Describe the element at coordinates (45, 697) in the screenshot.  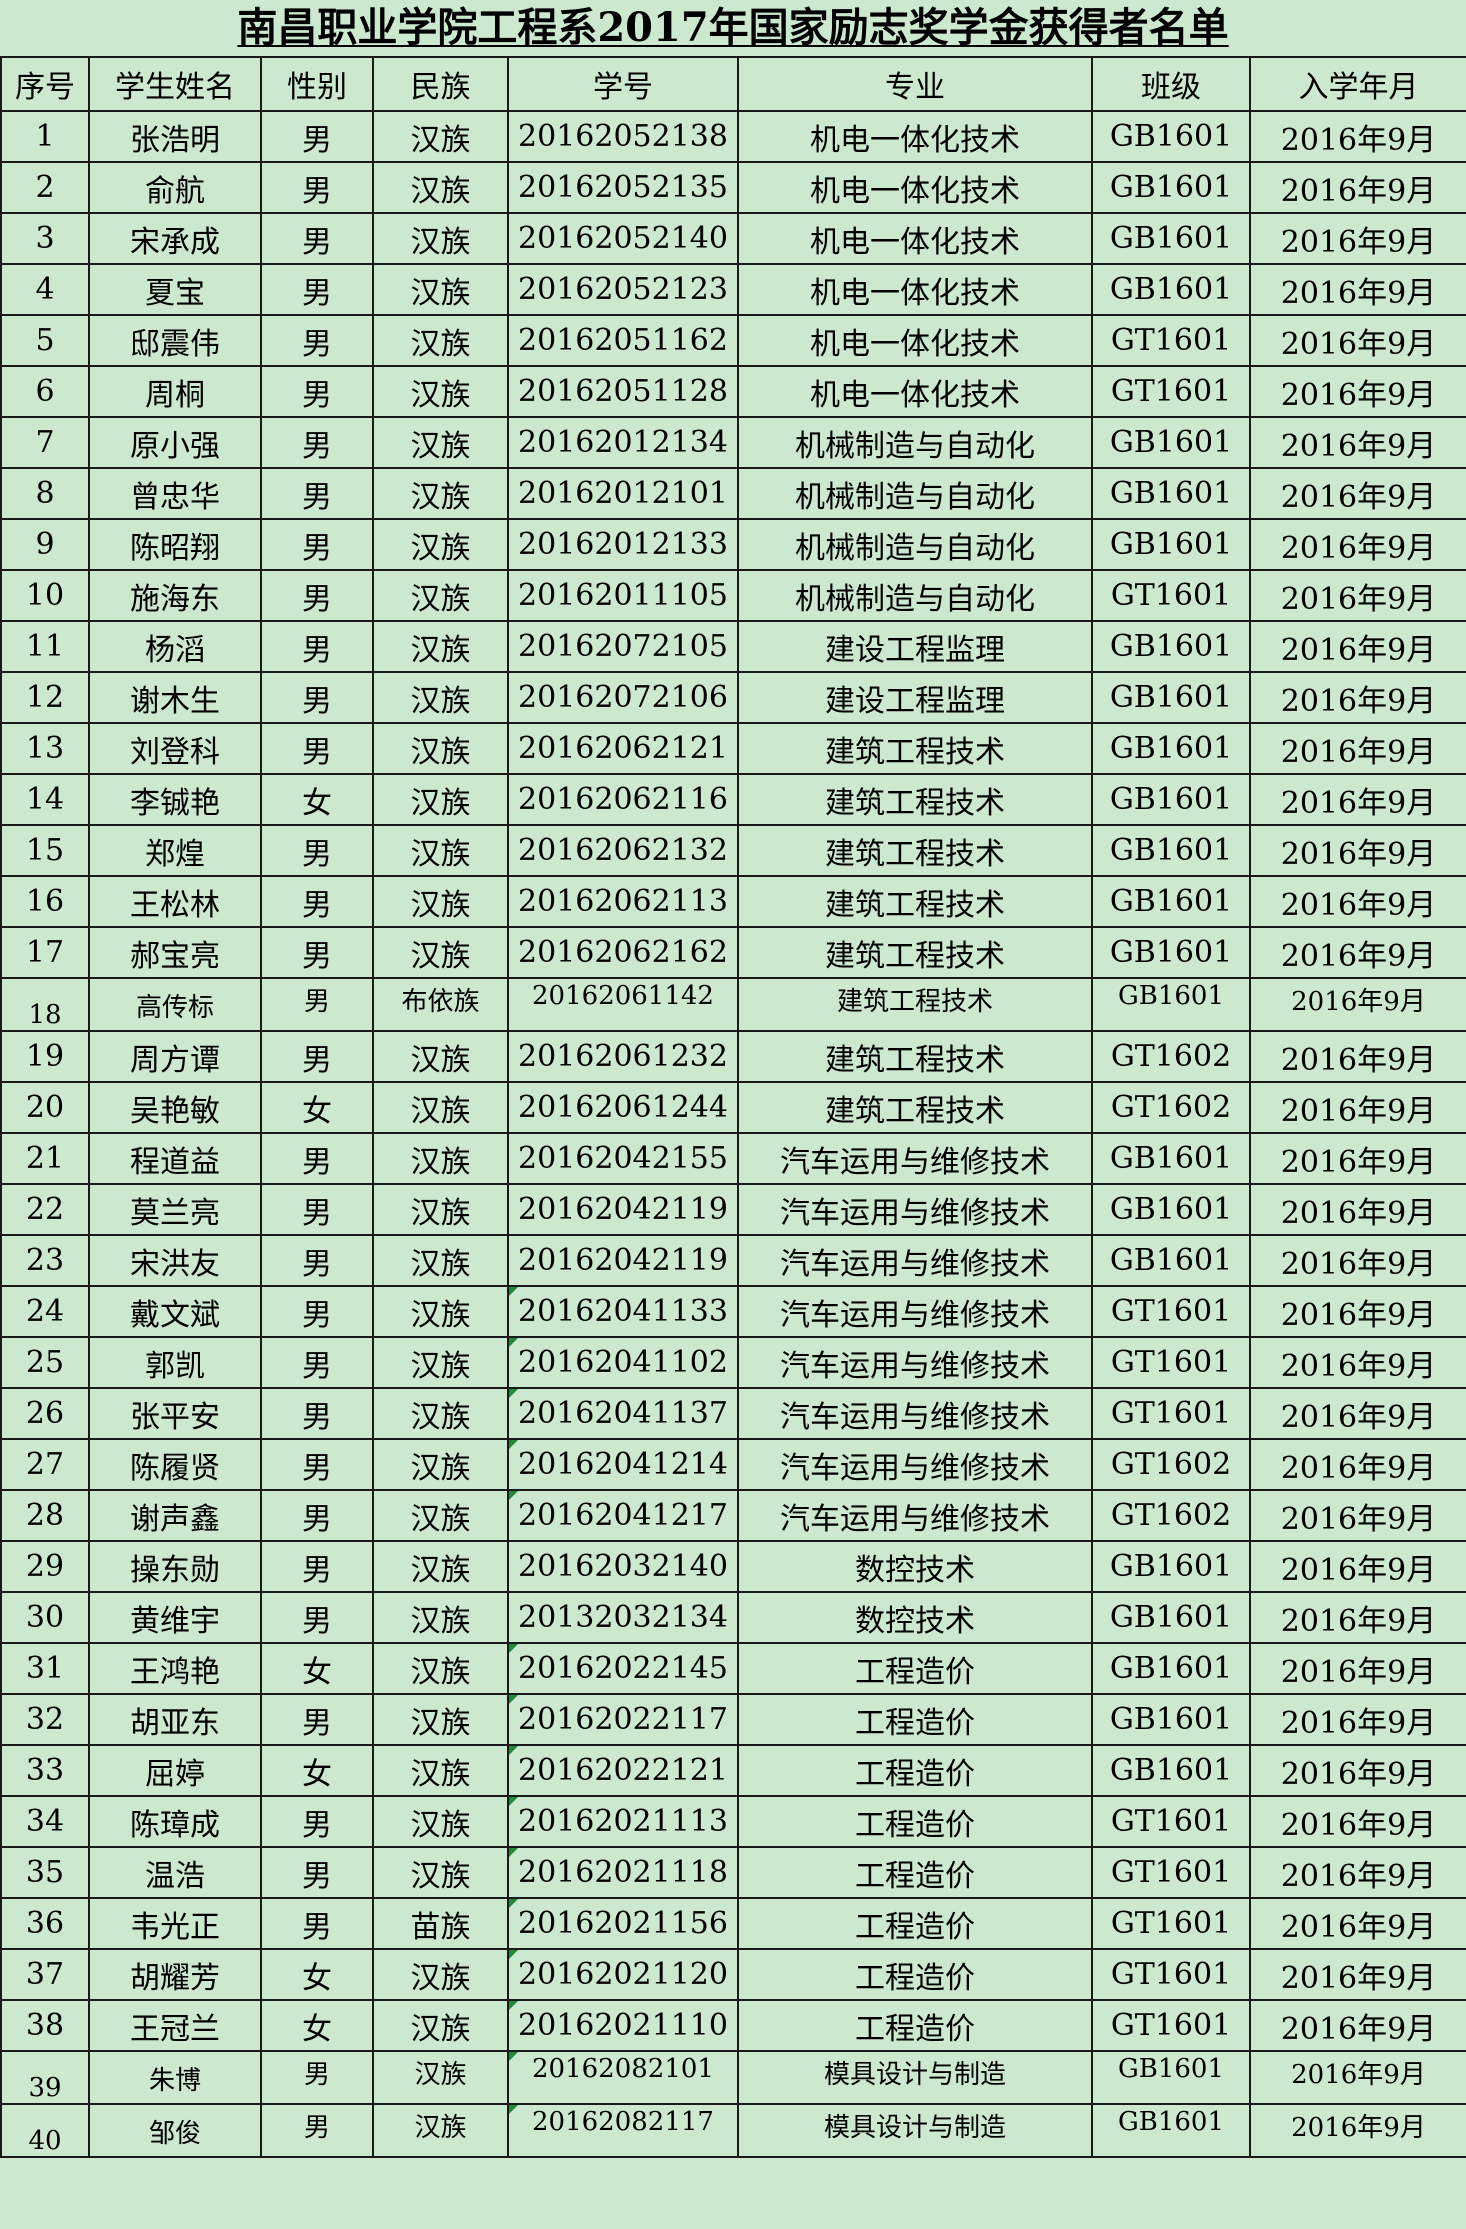
I see `index-cell: 12` at that location.